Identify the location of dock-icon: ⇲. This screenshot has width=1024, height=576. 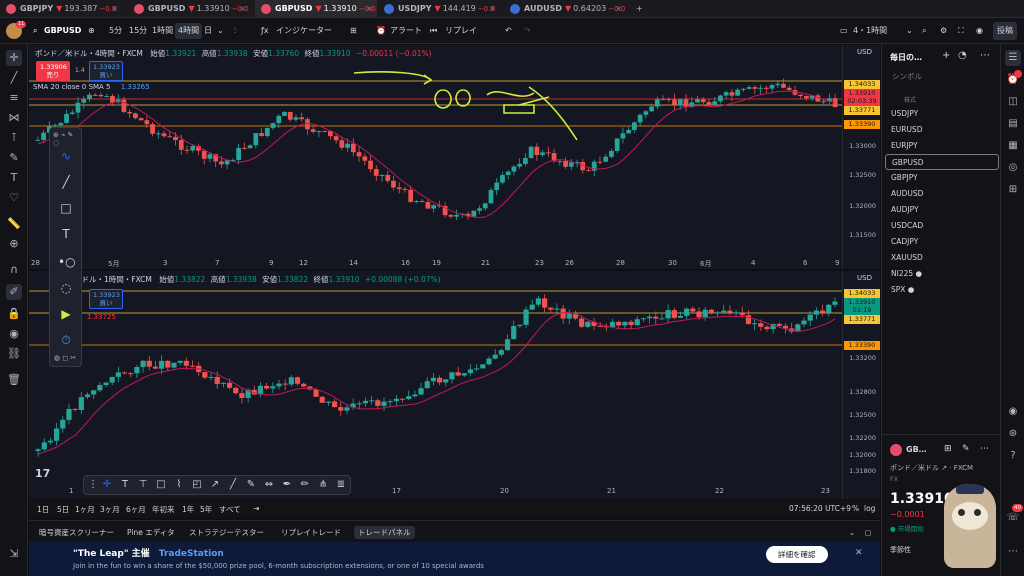
(14, 554).